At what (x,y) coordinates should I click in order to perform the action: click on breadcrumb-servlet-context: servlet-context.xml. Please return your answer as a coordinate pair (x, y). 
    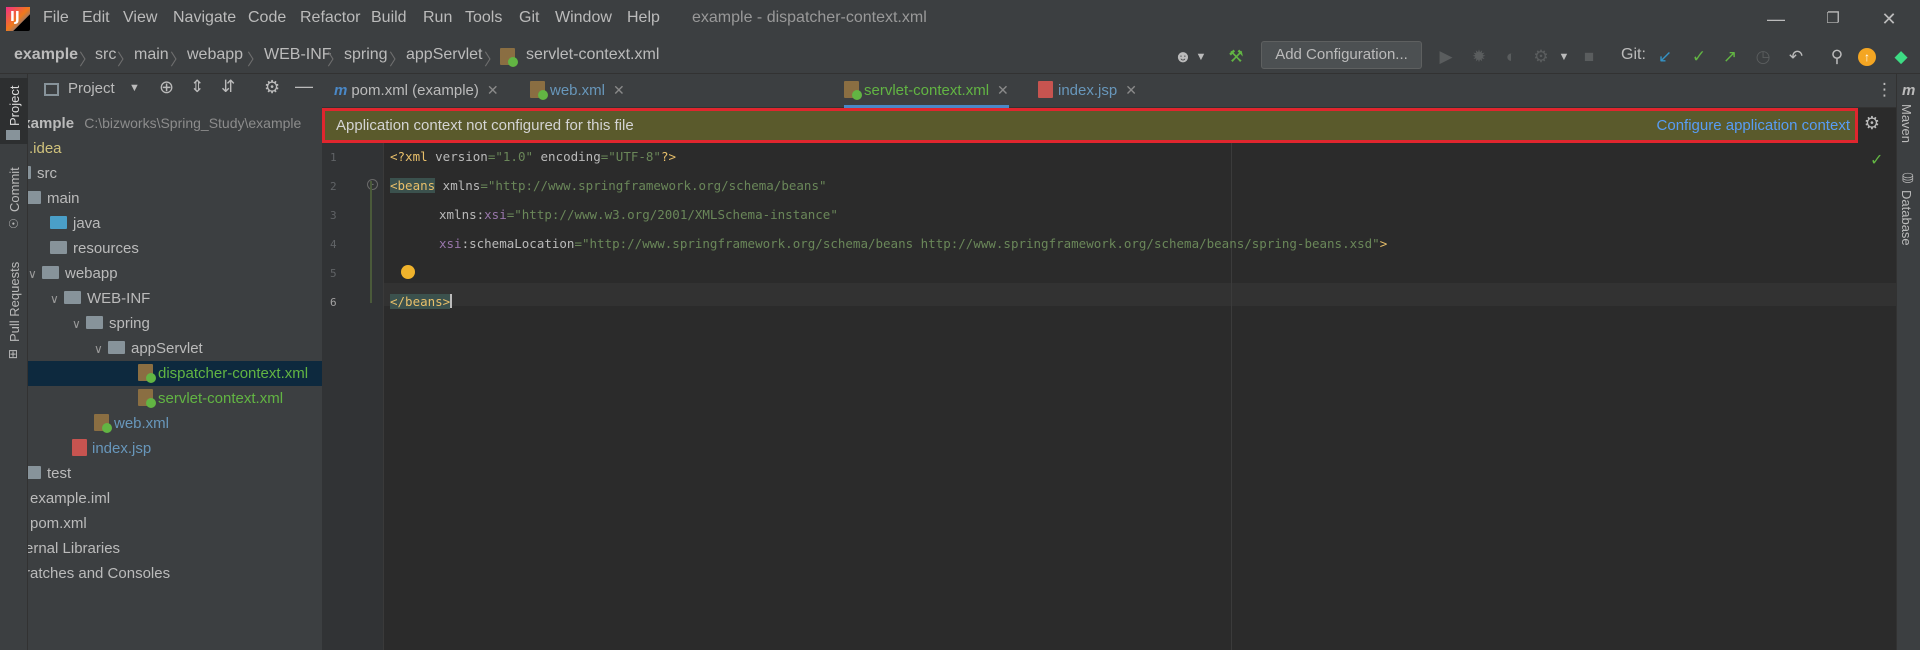
    Looking at the image, I should click on (592, 55).